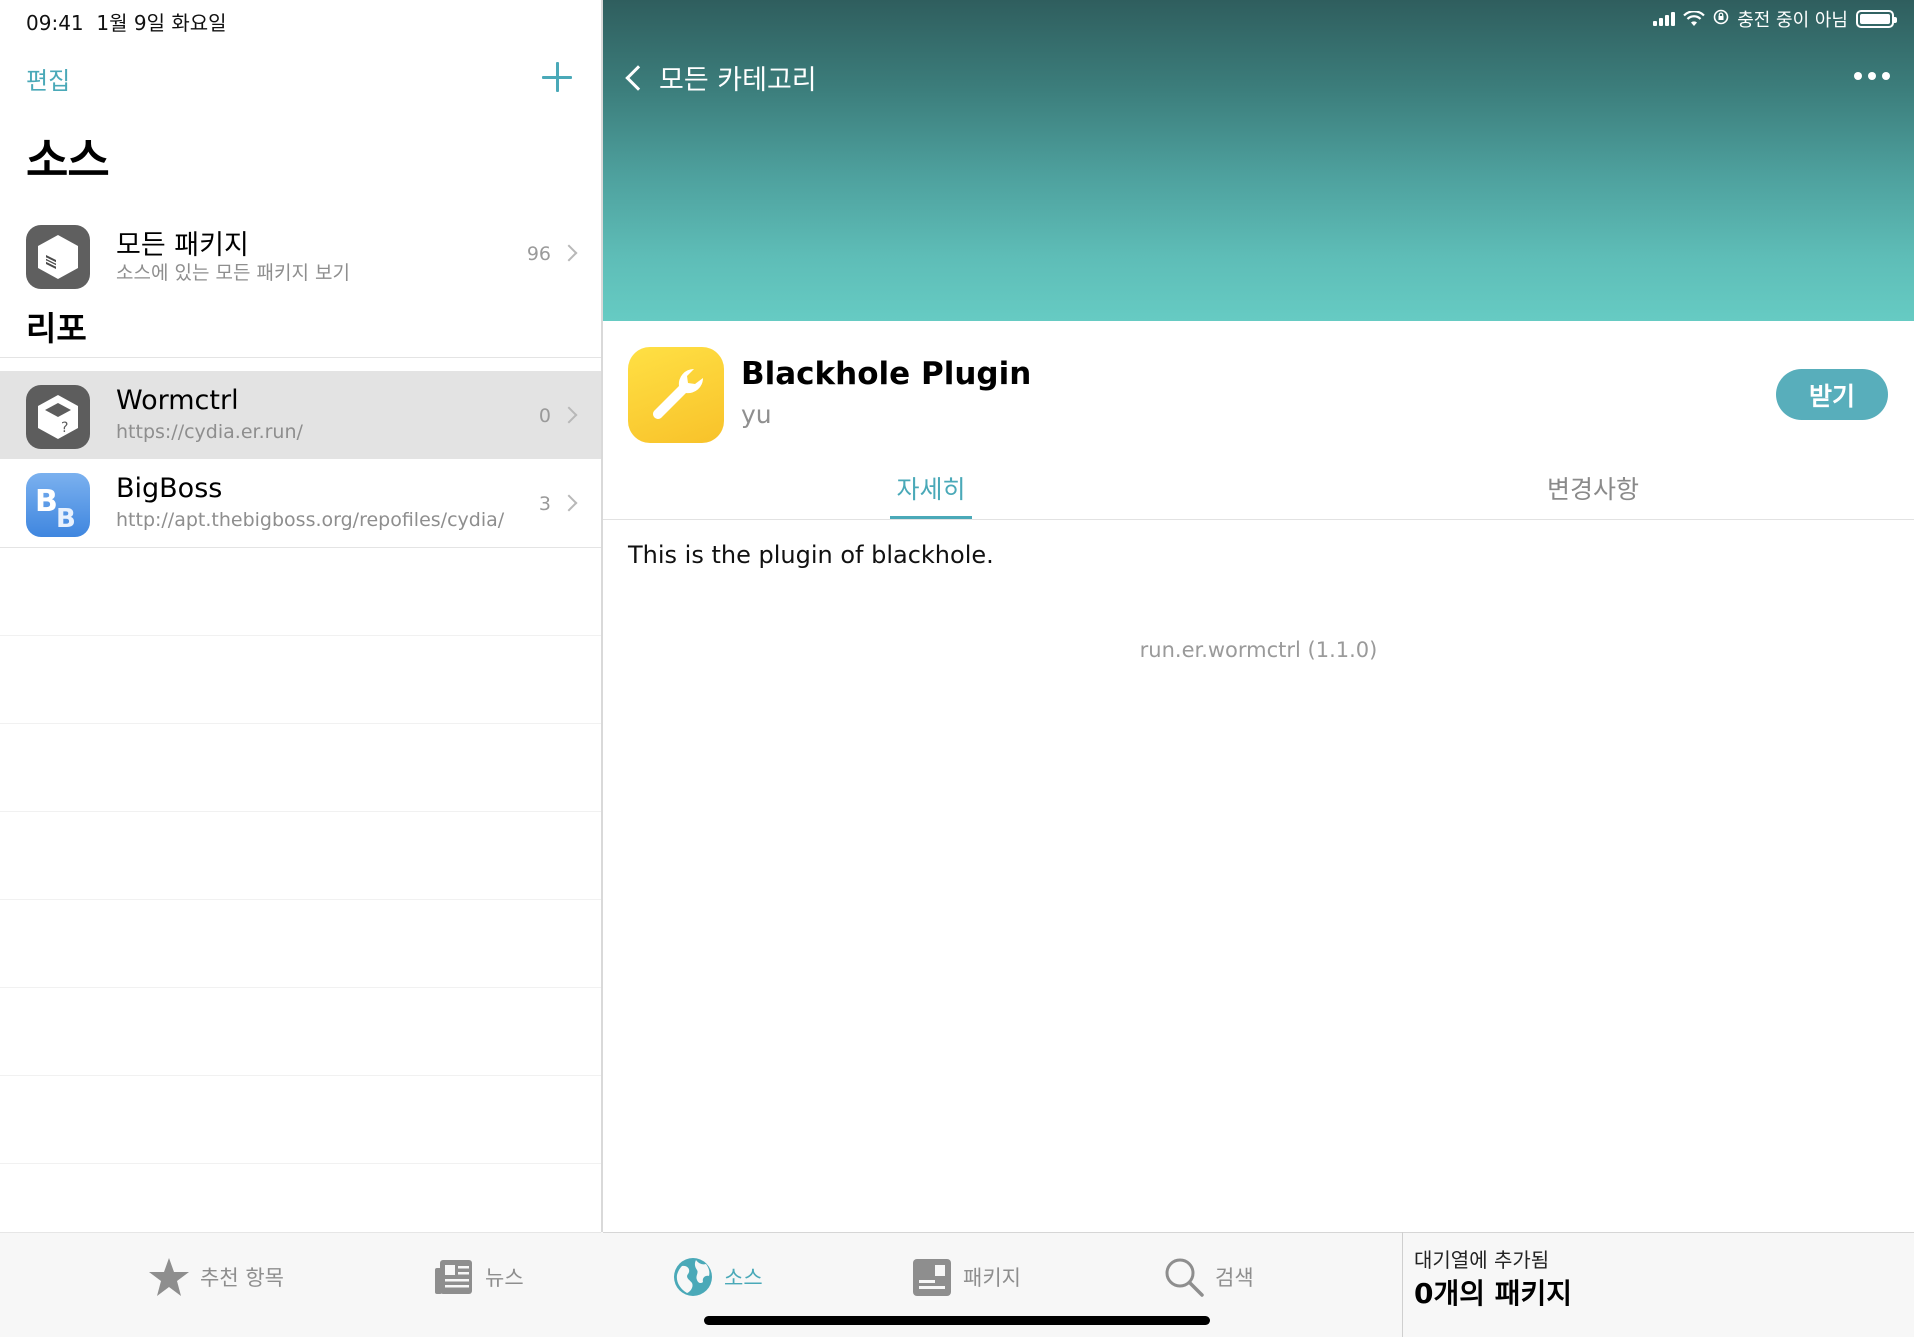 The image size is (1914, 1337). What do you see at coordinates (756, 414) in the screenshot?
I see `package-author: yu` at bounding box center [756, 414].